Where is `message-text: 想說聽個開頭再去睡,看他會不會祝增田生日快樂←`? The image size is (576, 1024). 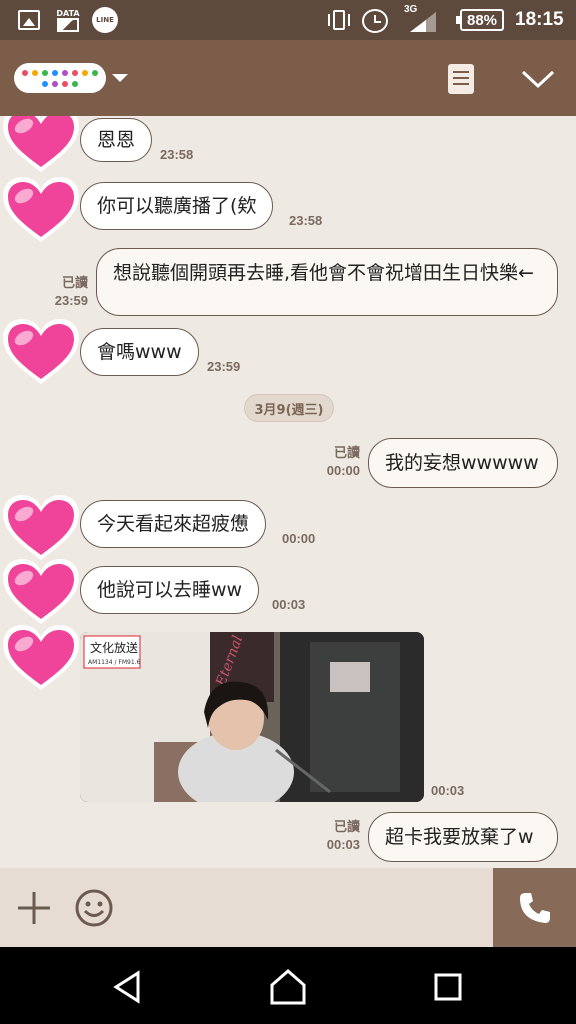
message-text: 想說聽個開頭再去睡,看他會不會祝增田生日快樂← is located at coordinates (323, 273).